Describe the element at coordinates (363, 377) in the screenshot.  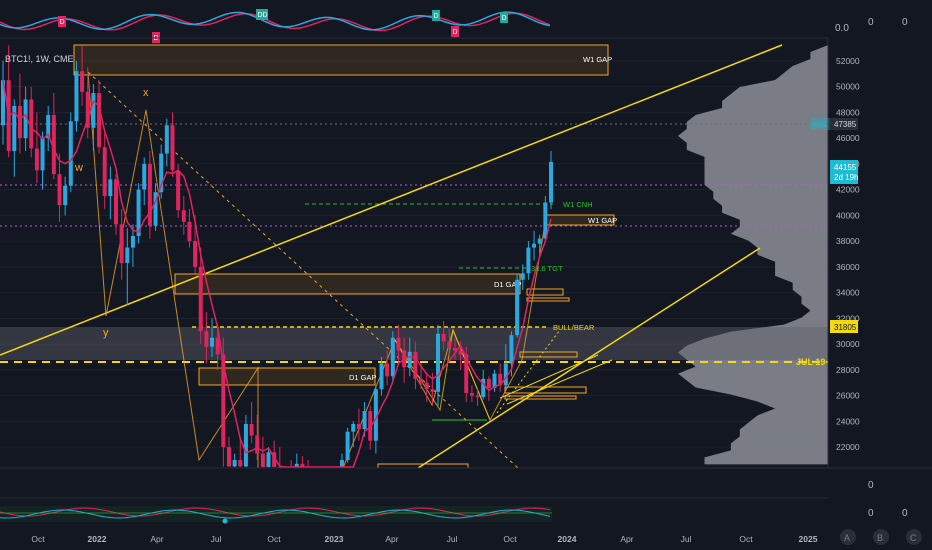
I see `d1-gap-label-lower: D1 GAP` at that location.